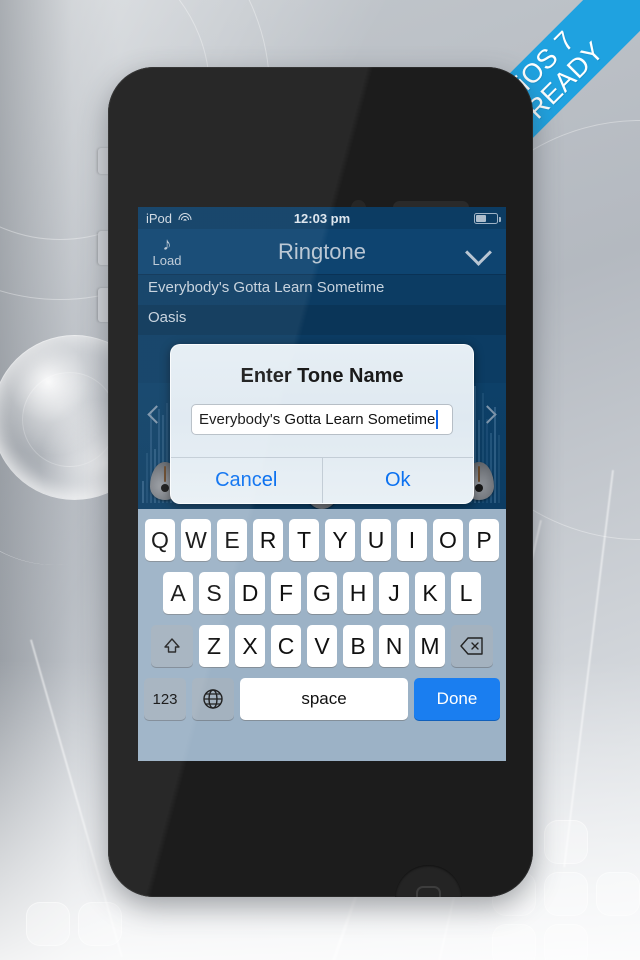 This screenshot has height=960, width=640. Describe the element at coordinates (160, 540) in the screenshot. I see `key-q: Q` at that location.